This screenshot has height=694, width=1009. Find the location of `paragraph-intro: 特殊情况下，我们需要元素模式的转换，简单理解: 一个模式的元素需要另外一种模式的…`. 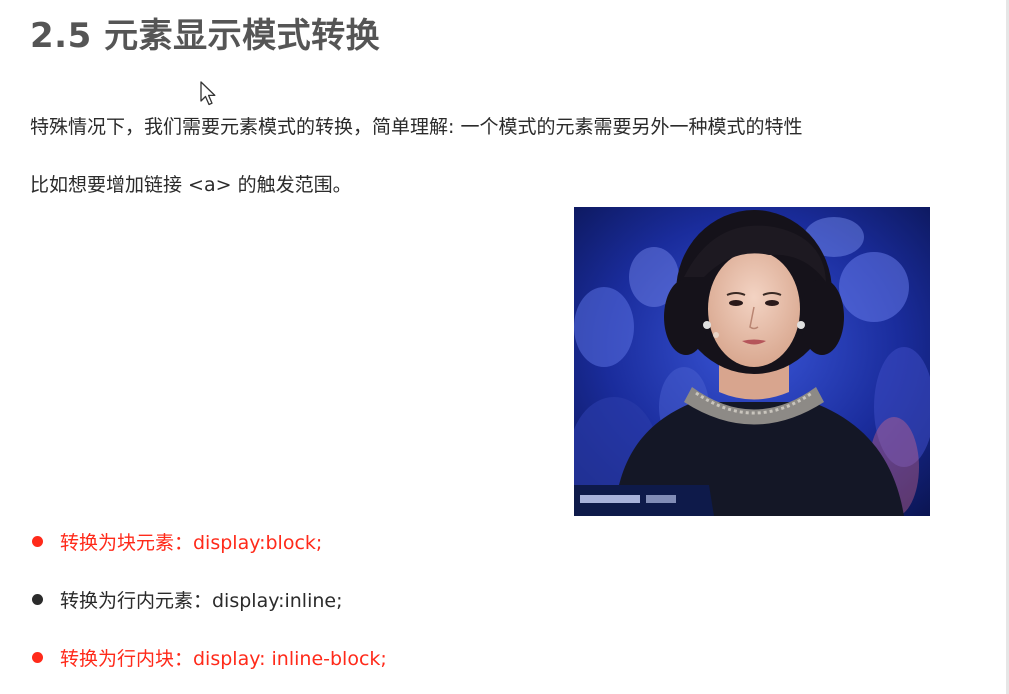

paragraph-intro: 特殊情况下，我们需要元素模式的转换，简单理解: 一个模式的元素需要另外一种模式的… is located at coordinates (416, 127).